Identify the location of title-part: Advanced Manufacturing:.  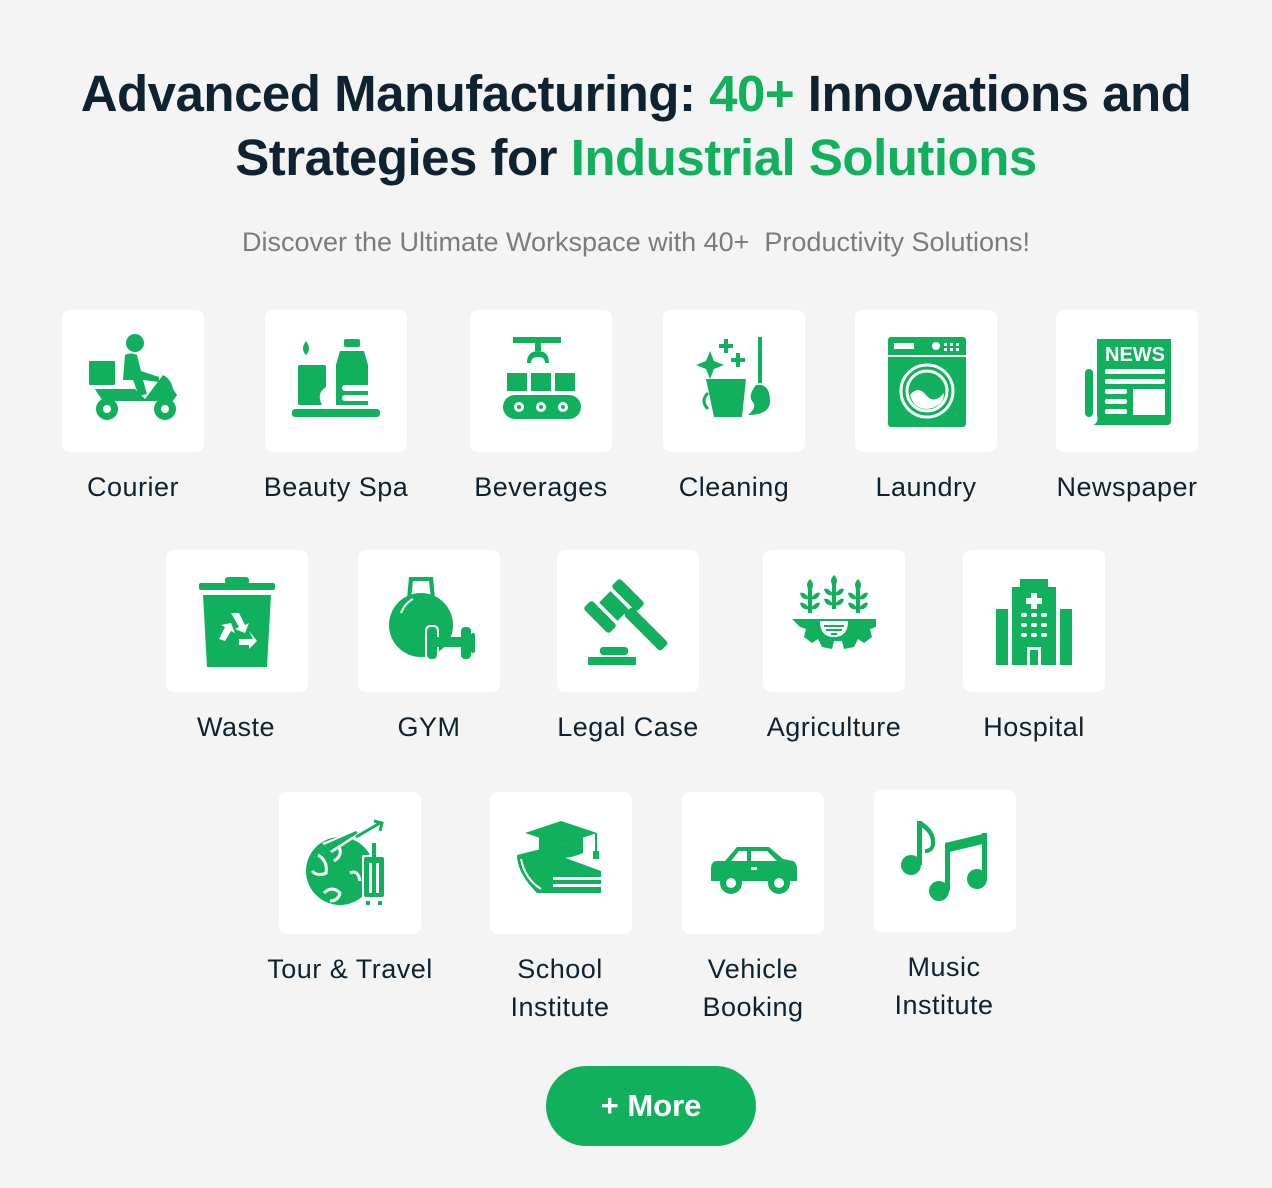
(395, 93).